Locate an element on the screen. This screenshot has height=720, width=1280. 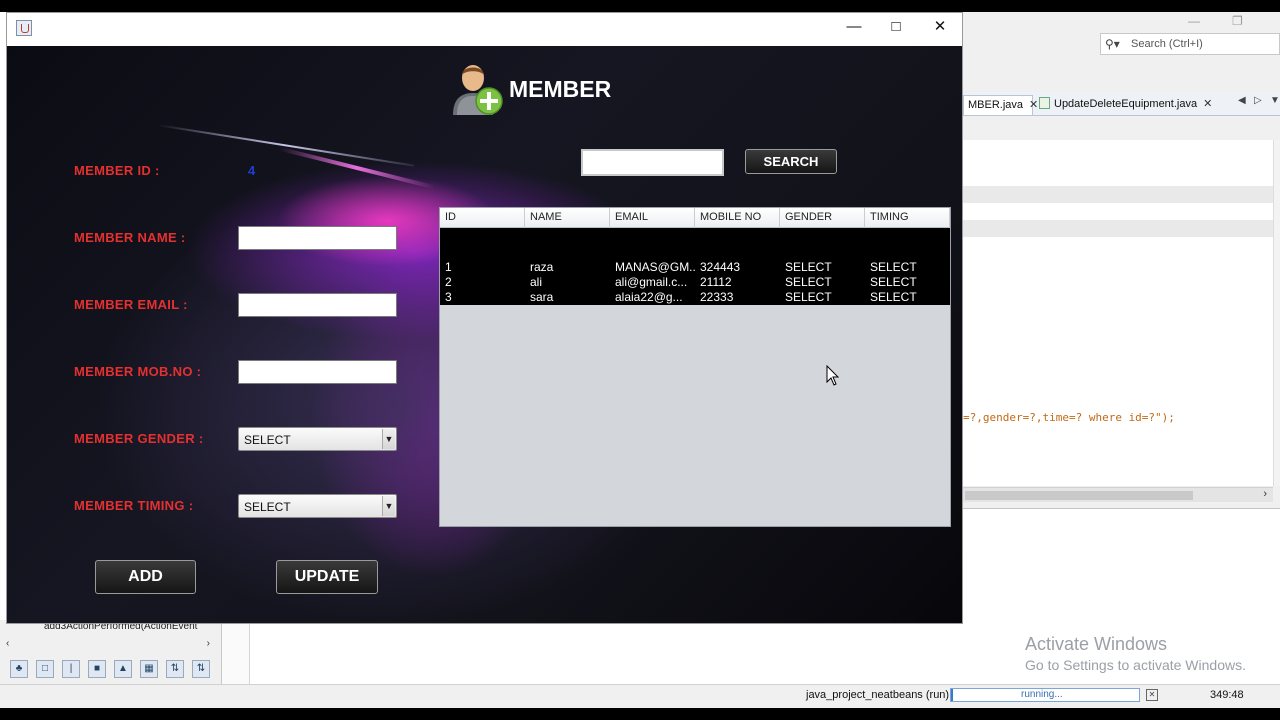
java-icon is located at coordinates (24, 28).